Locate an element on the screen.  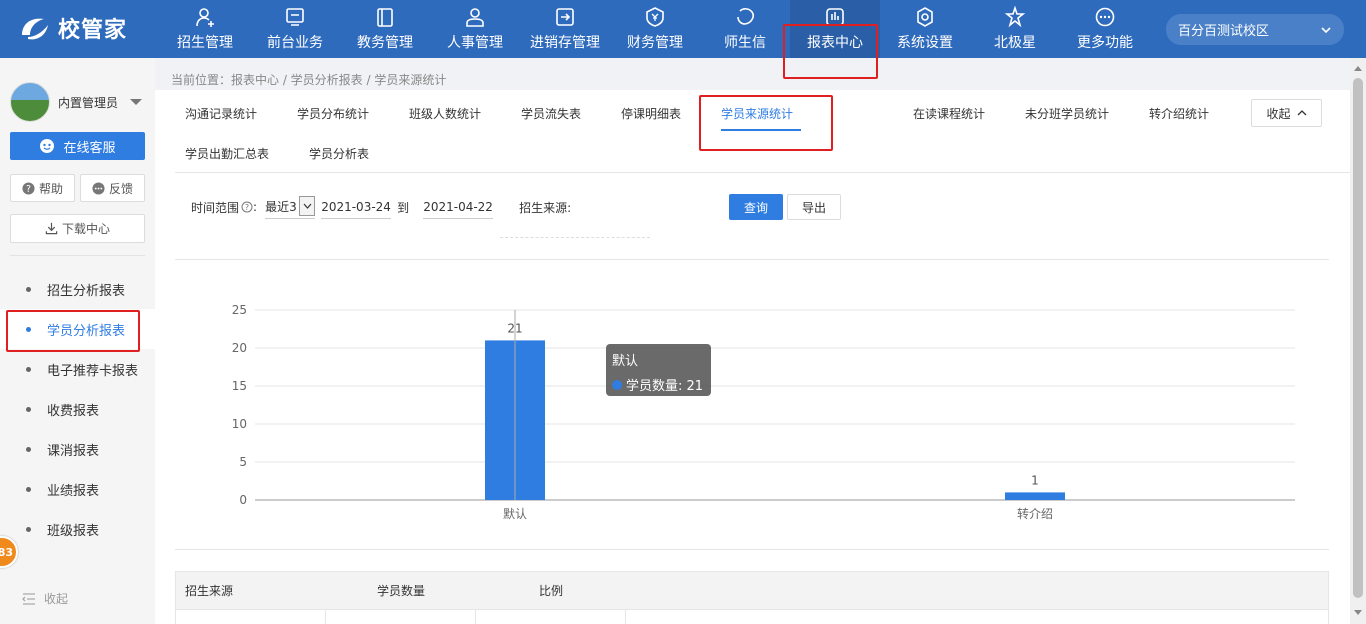
y-tick-label: 0 is located at coordinates (243, 500).